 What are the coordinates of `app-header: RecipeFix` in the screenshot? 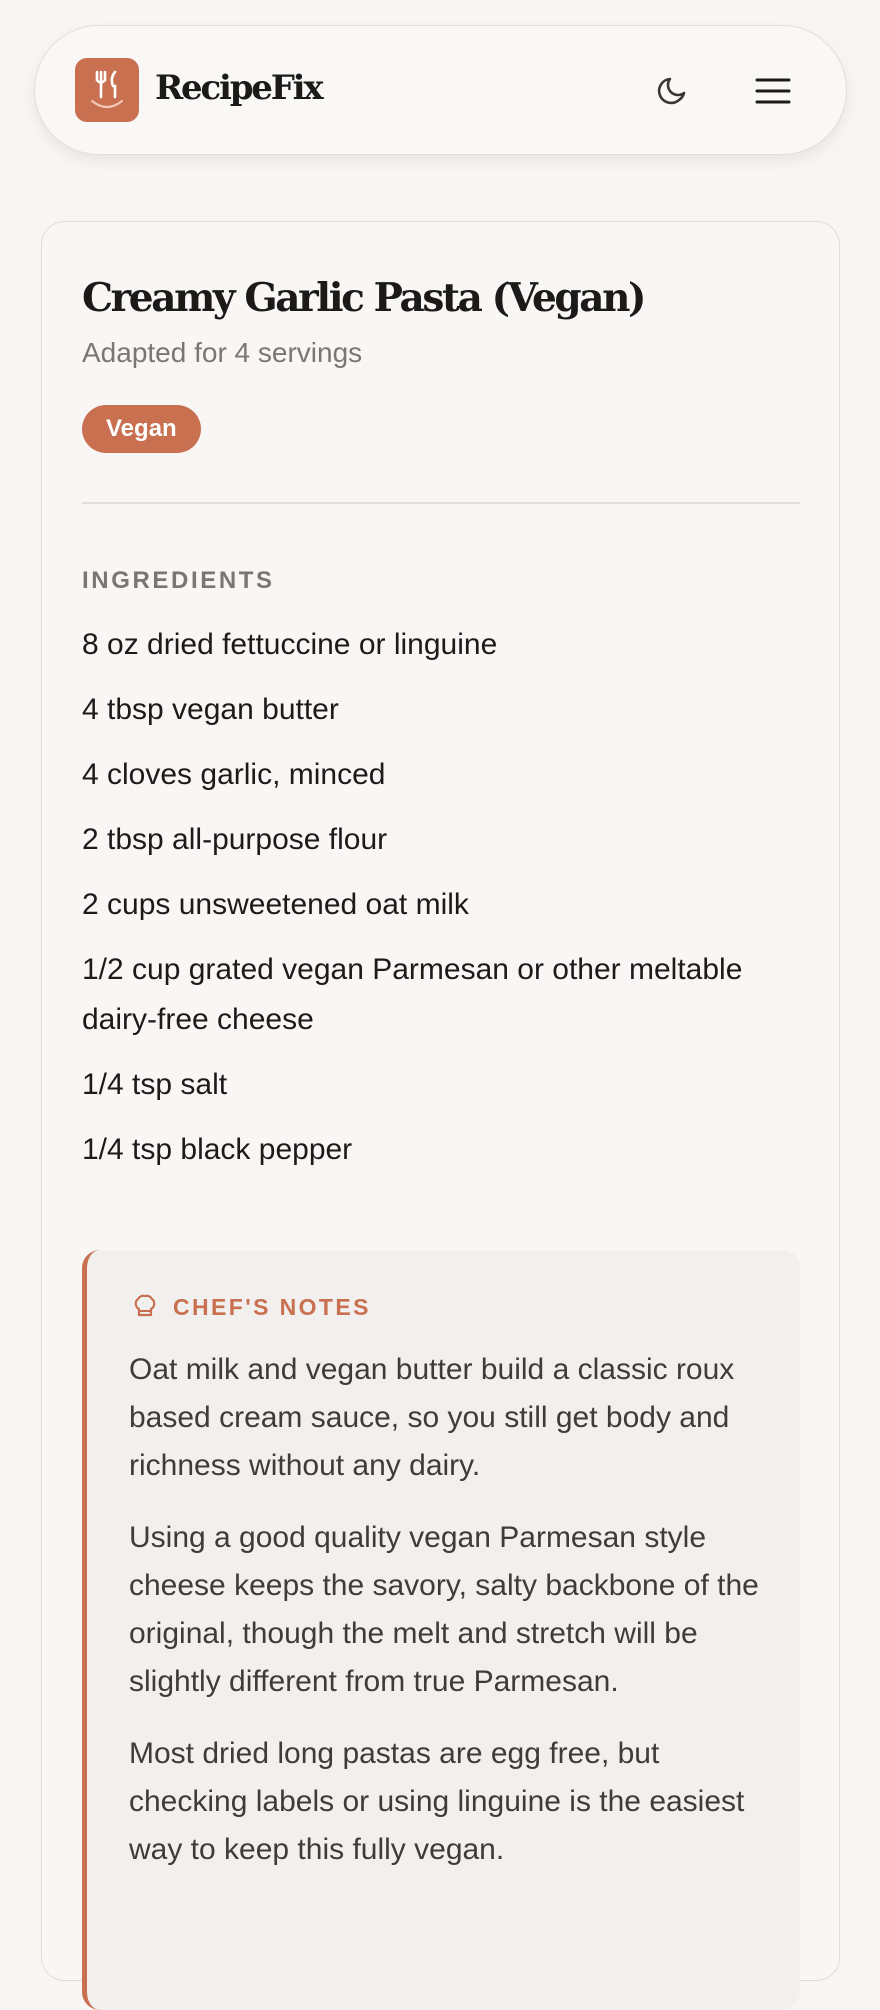 It's located at (440, 90).